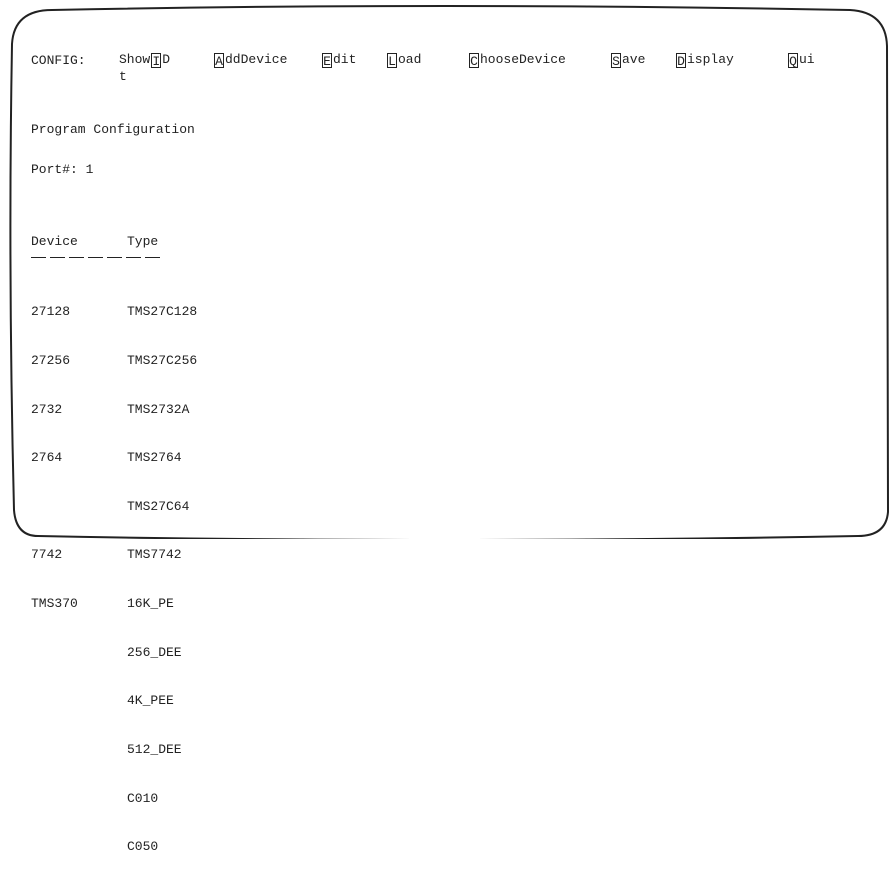  What do you see at coordinates (154, 458) in the screenshot?
I see `type-cell: TMS2764` at bounding box center [154, 458].